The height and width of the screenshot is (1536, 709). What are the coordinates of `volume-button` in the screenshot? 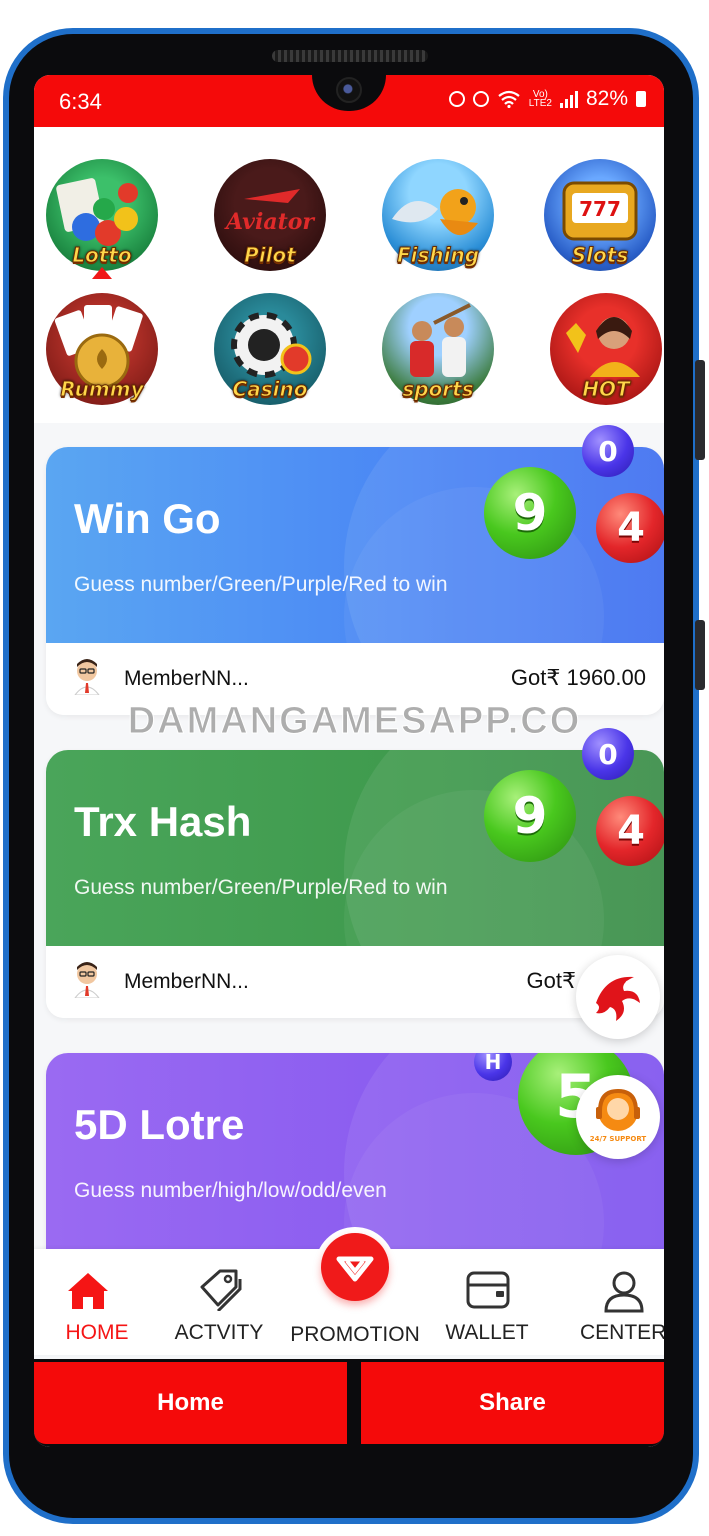 It's located at (700, 410).